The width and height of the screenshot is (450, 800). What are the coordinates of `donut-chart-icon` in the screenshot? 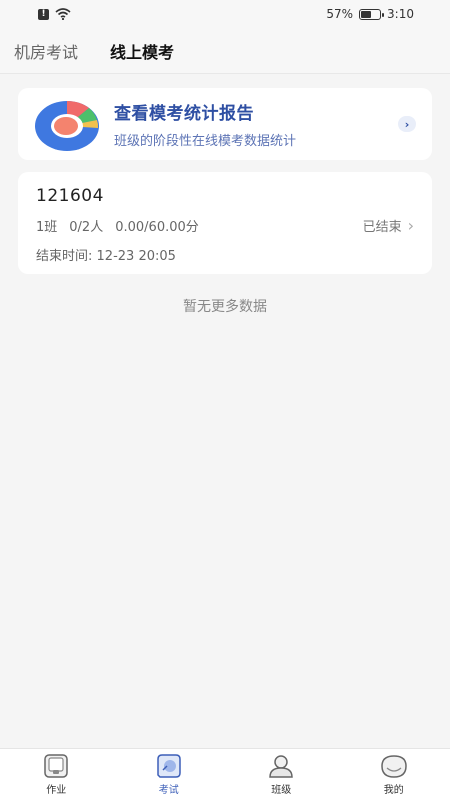 It's located at (67, 126).